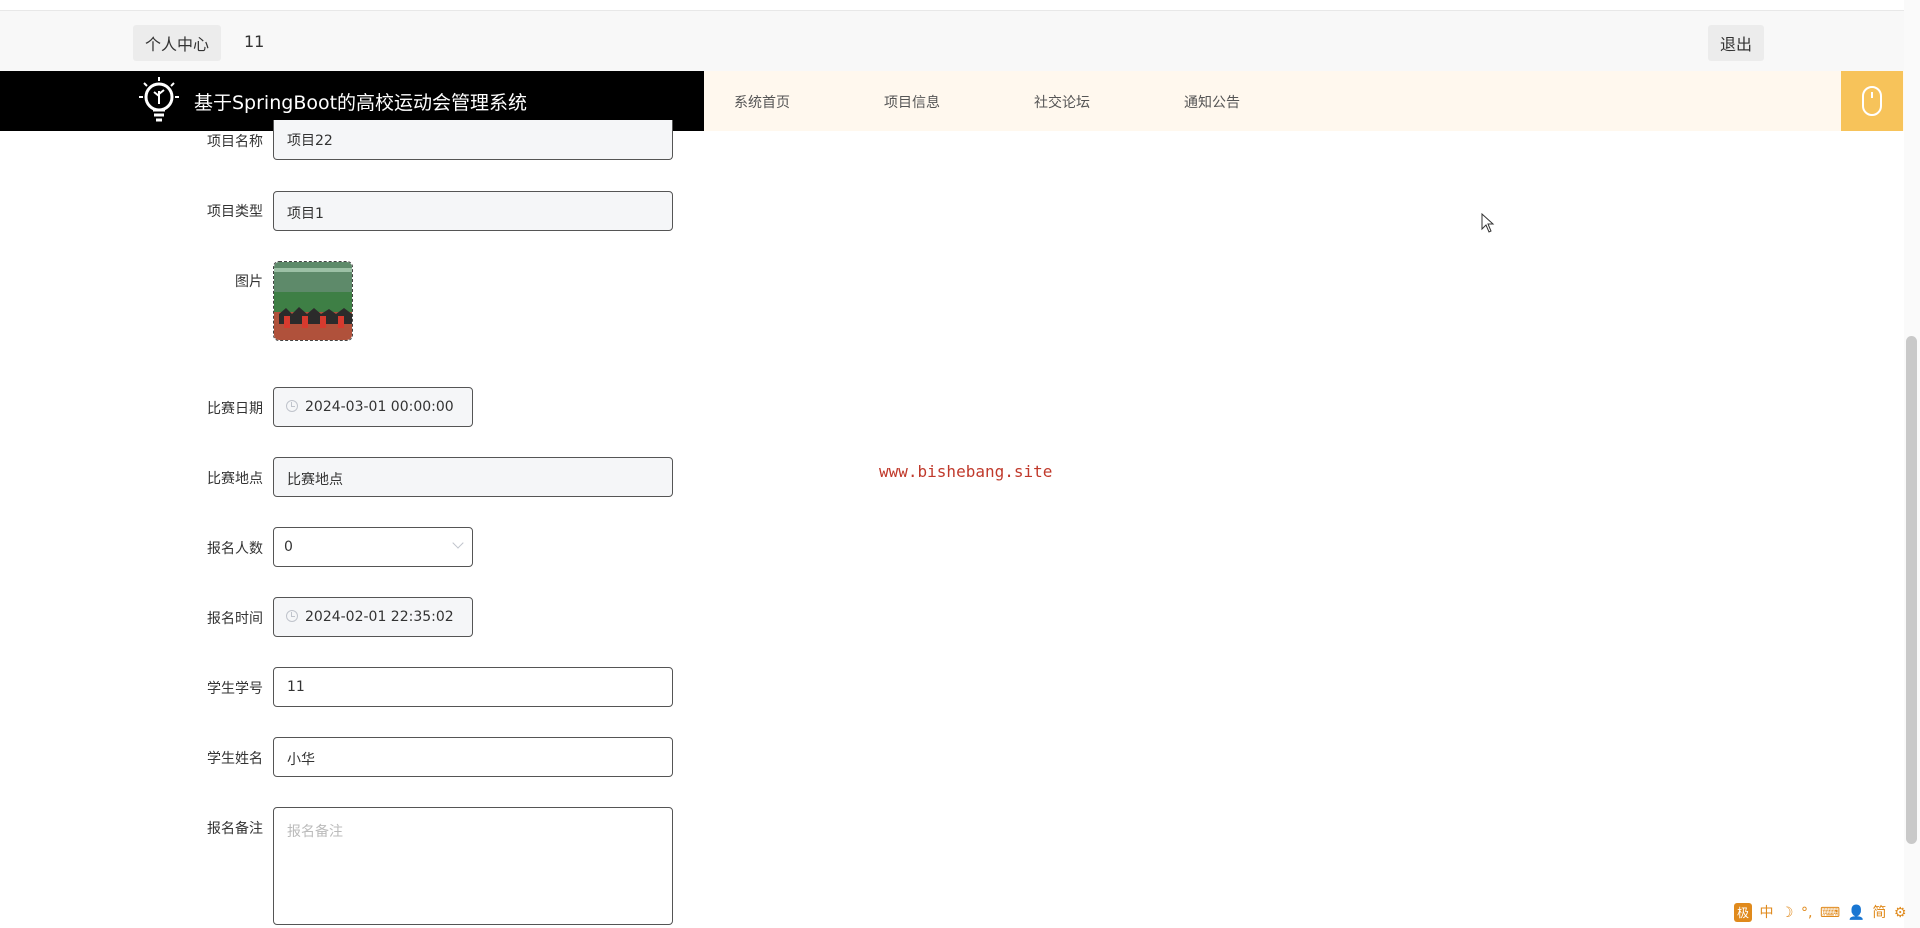 Image resolution: width=1920 pixels, height=928 pixels. Describe the element at coordinates (1062, 102) in the screenshot. I see `nav-forum: 社交论坛` at that location.